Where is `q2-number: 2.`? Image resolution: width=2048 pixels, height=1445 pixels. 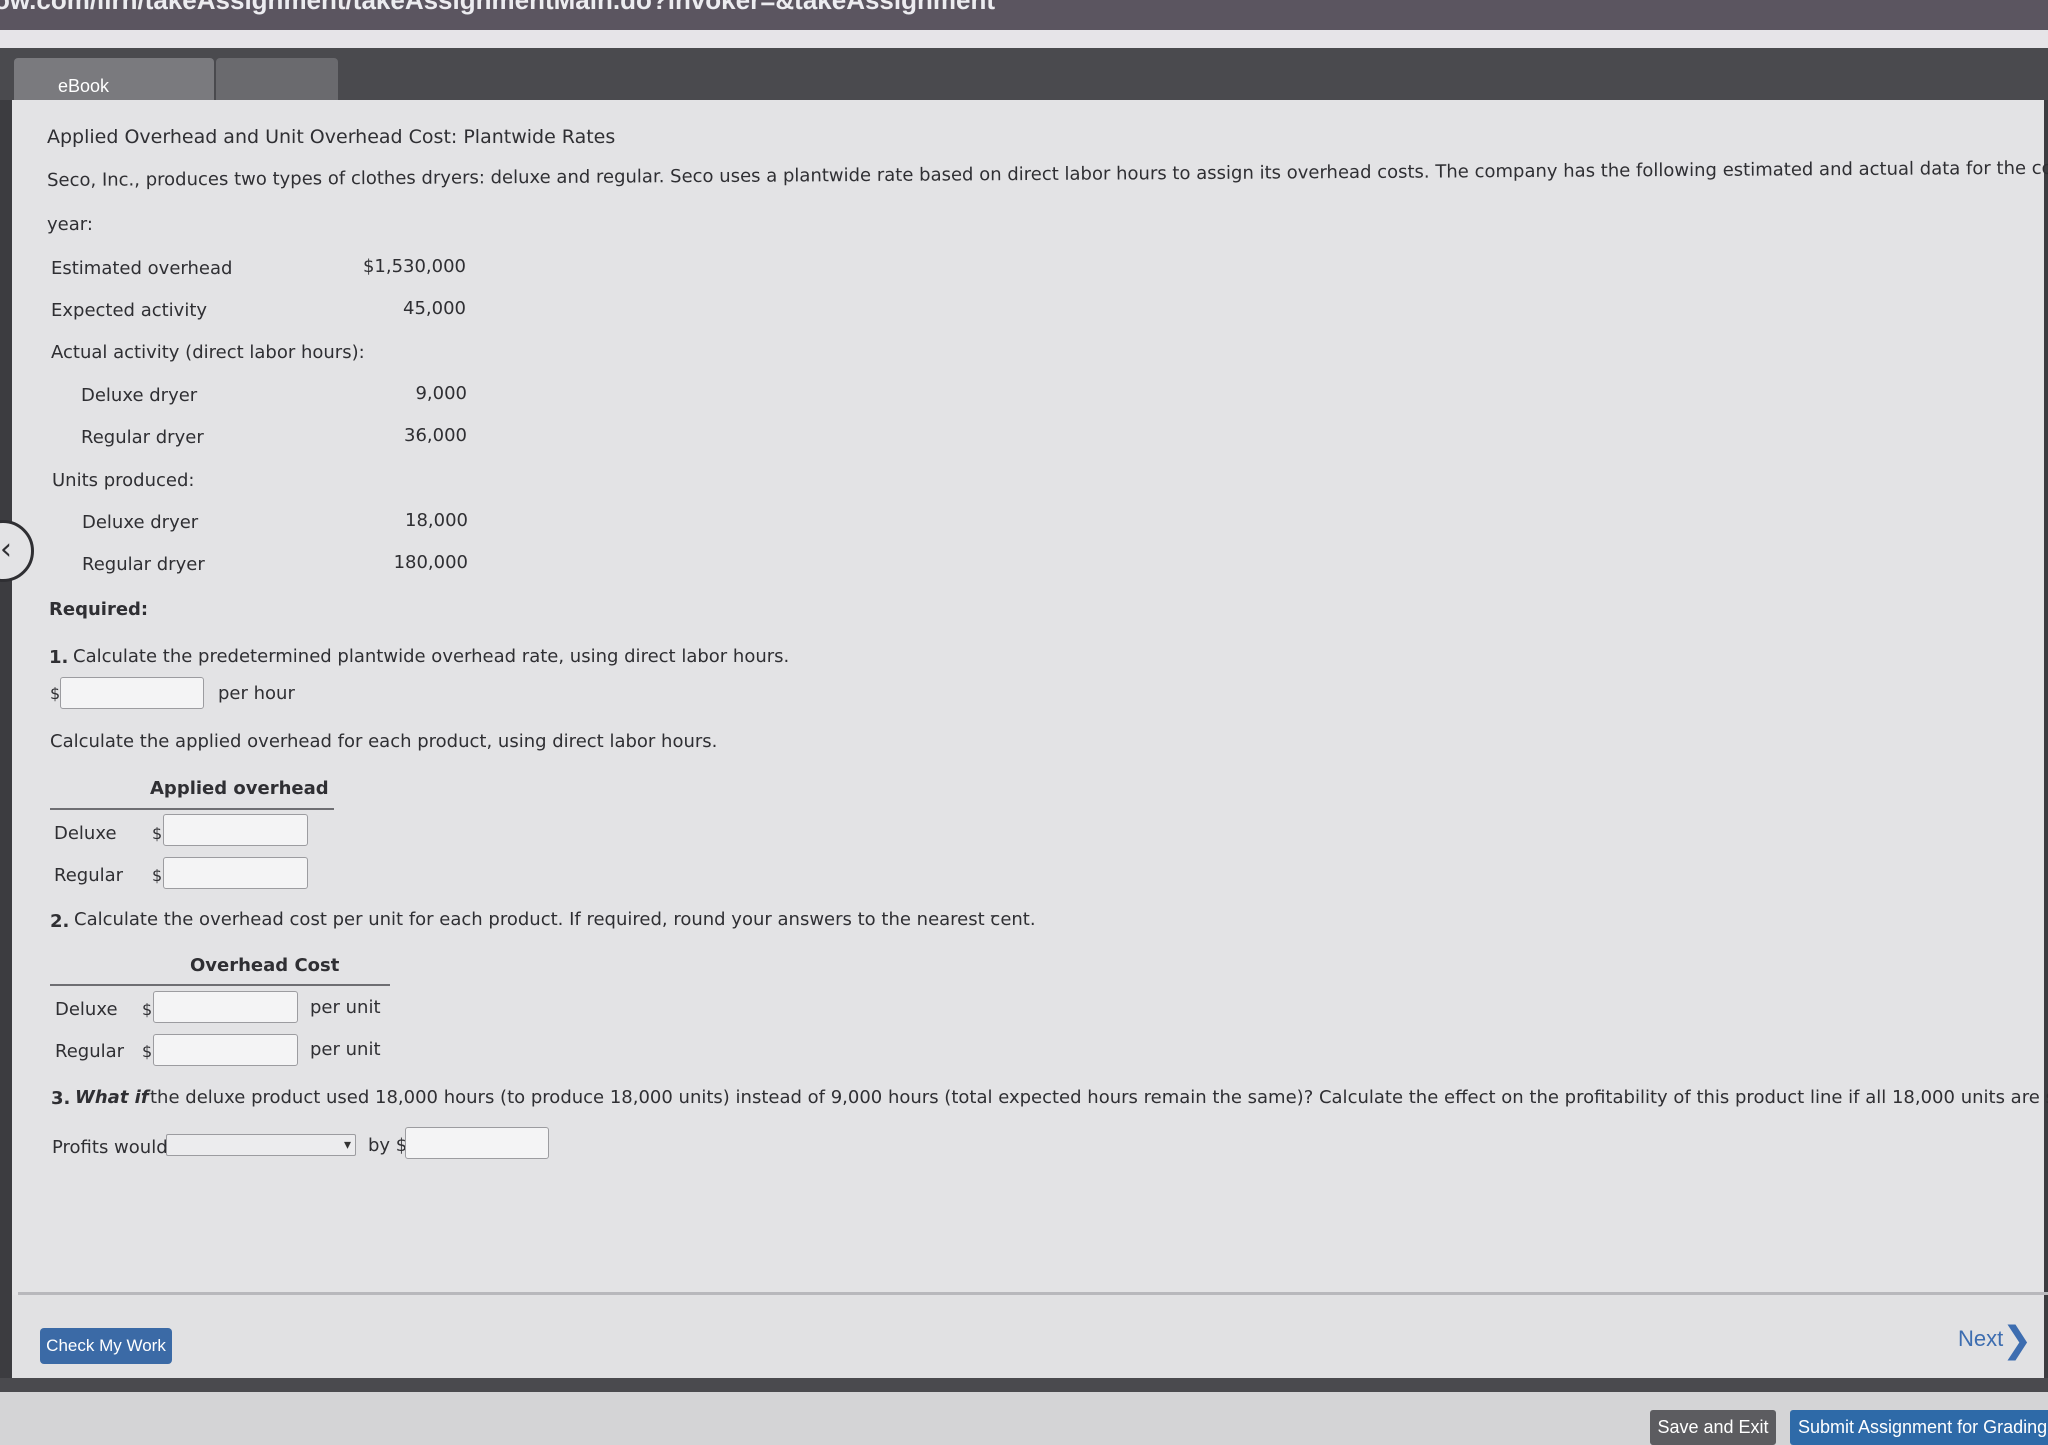
q2-number: 2. is located at coordinates (60, 921).